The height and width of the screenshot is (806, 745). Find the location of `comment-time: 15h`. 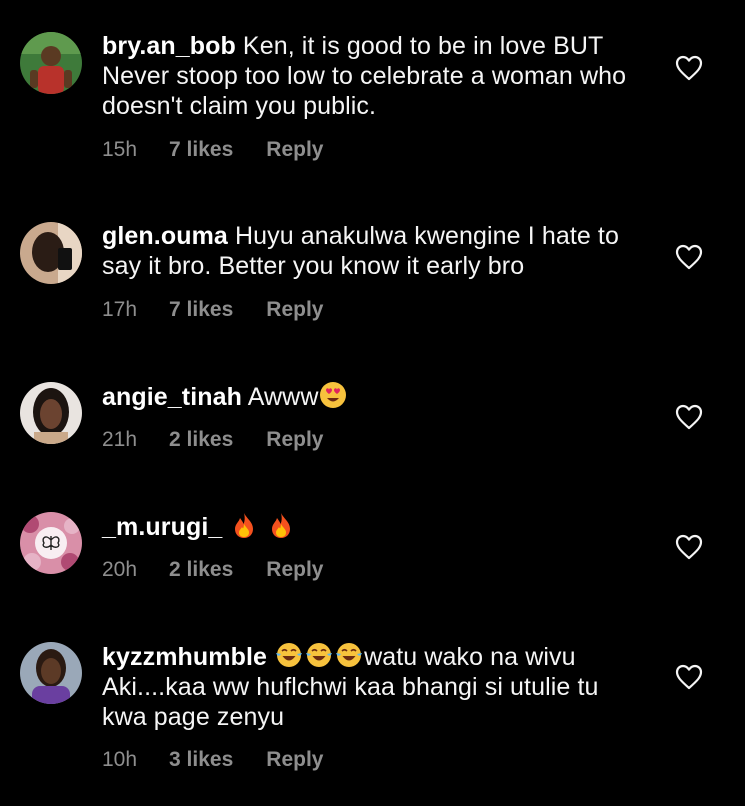

comment-time: 15h is located at coordinates (120, 149).